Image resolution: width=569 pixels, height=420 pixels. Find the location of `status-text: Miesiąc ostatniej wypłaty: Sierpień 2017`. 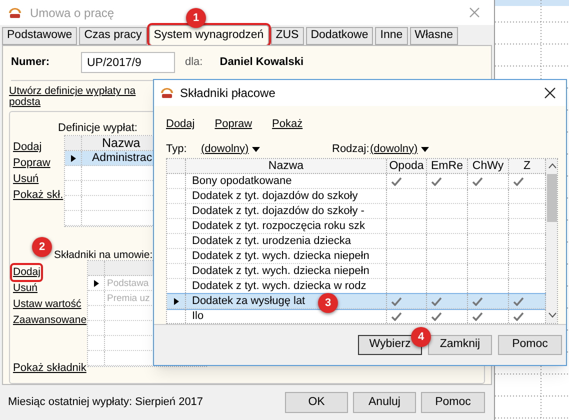

status-text: Miesiąc ostatniej wypłaty: Sierpień 2017 is located at coordinates (106, 402).